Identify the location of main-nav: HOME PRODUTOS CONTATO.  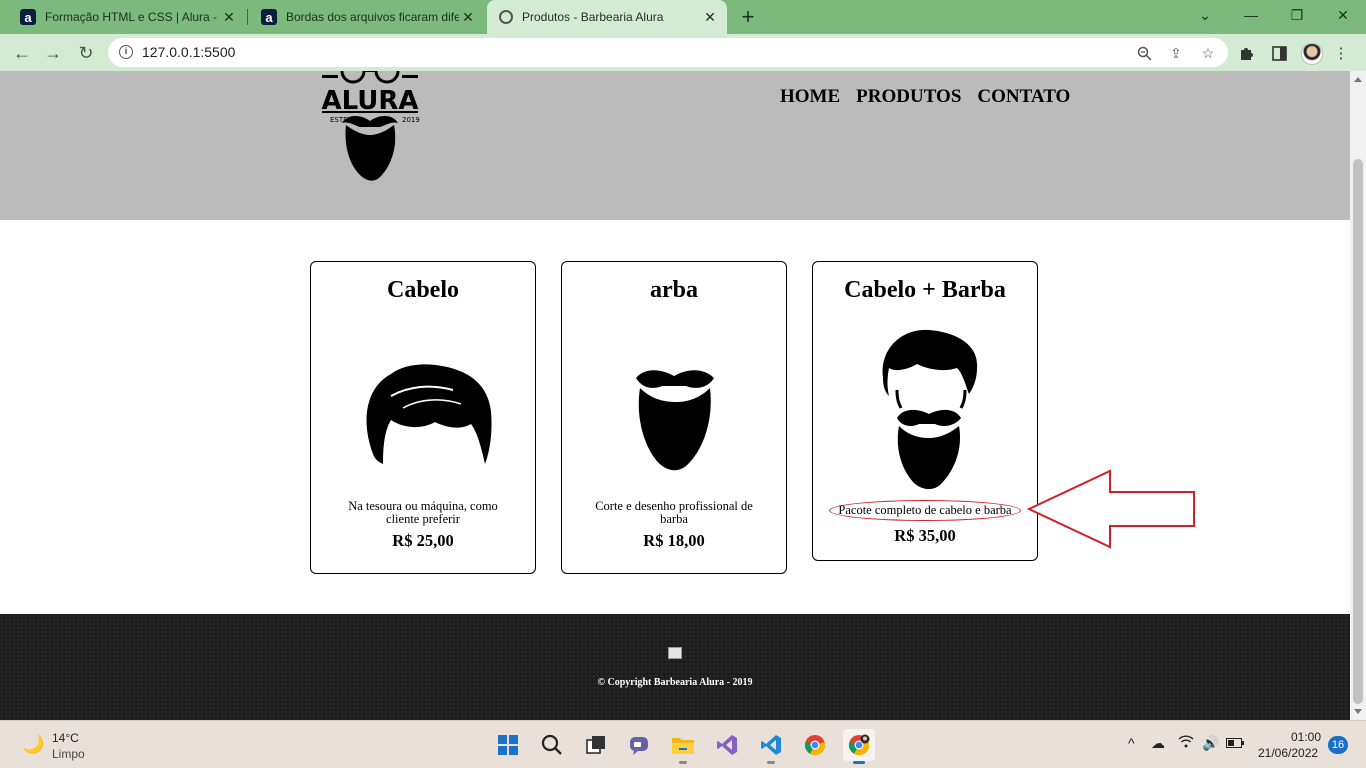
(925, 97).